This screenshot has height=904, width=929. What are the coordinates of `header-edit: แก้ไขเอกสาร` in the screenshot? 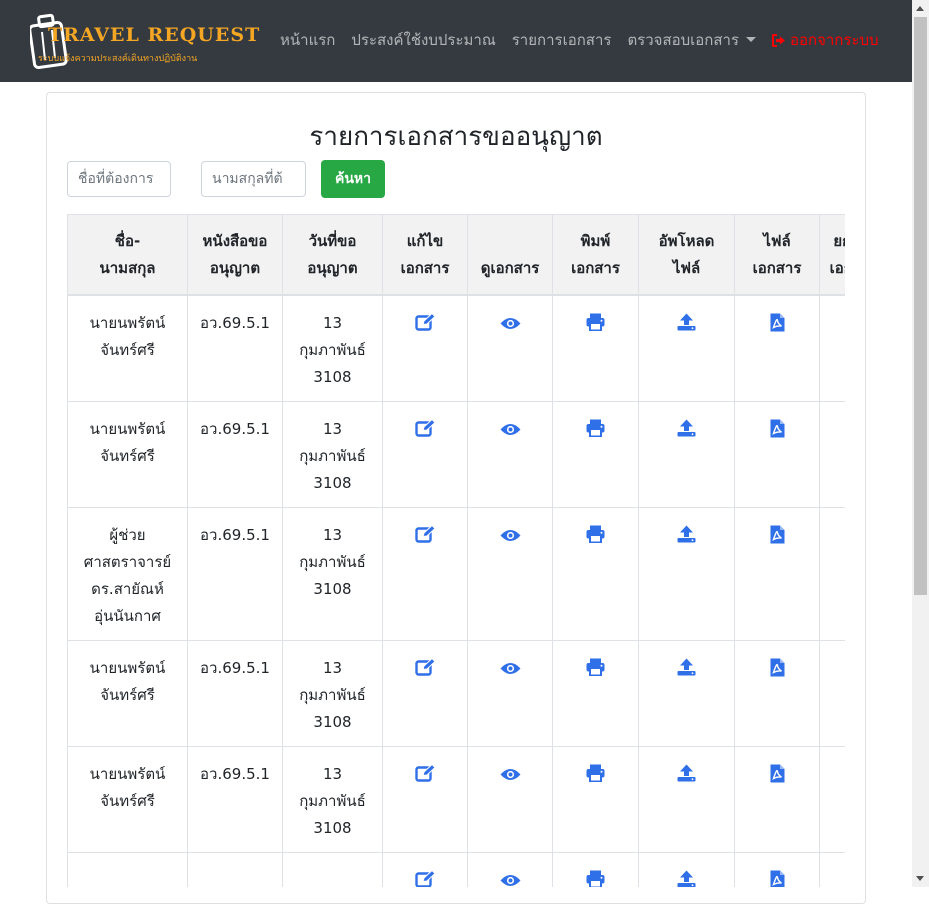 It's located at (425, 255).